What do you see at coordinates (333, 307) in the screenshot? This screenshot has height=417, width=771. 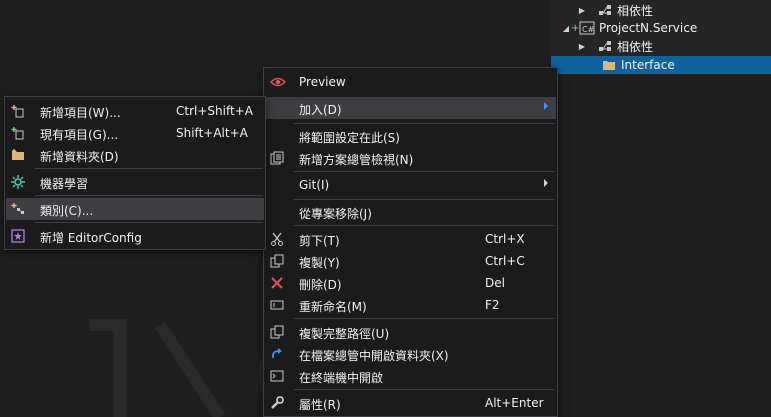 I see `menu-item-label: 重新命名(M)` at bounding box center [333, 307].